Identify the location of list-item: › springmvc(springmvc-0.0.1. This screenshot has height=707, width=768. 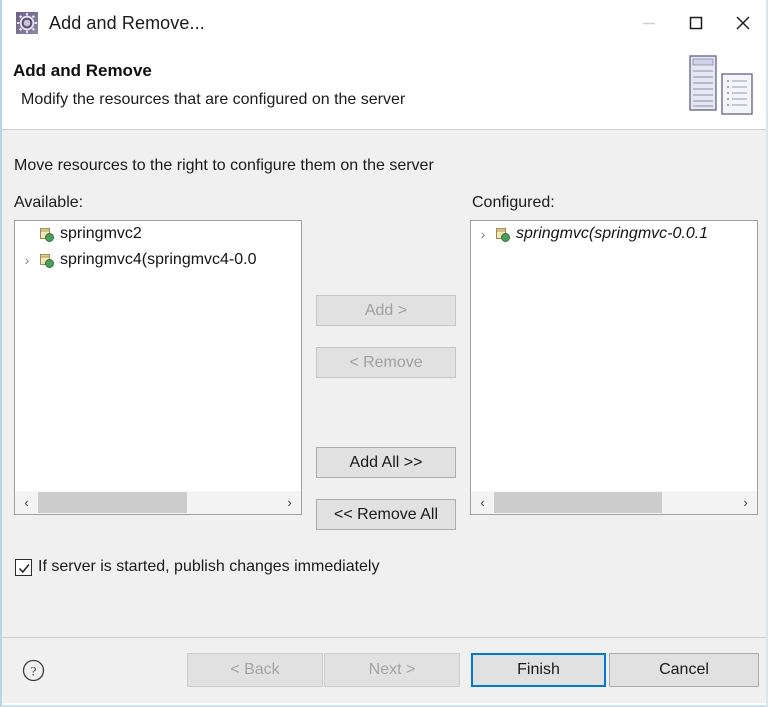
(614, 234).